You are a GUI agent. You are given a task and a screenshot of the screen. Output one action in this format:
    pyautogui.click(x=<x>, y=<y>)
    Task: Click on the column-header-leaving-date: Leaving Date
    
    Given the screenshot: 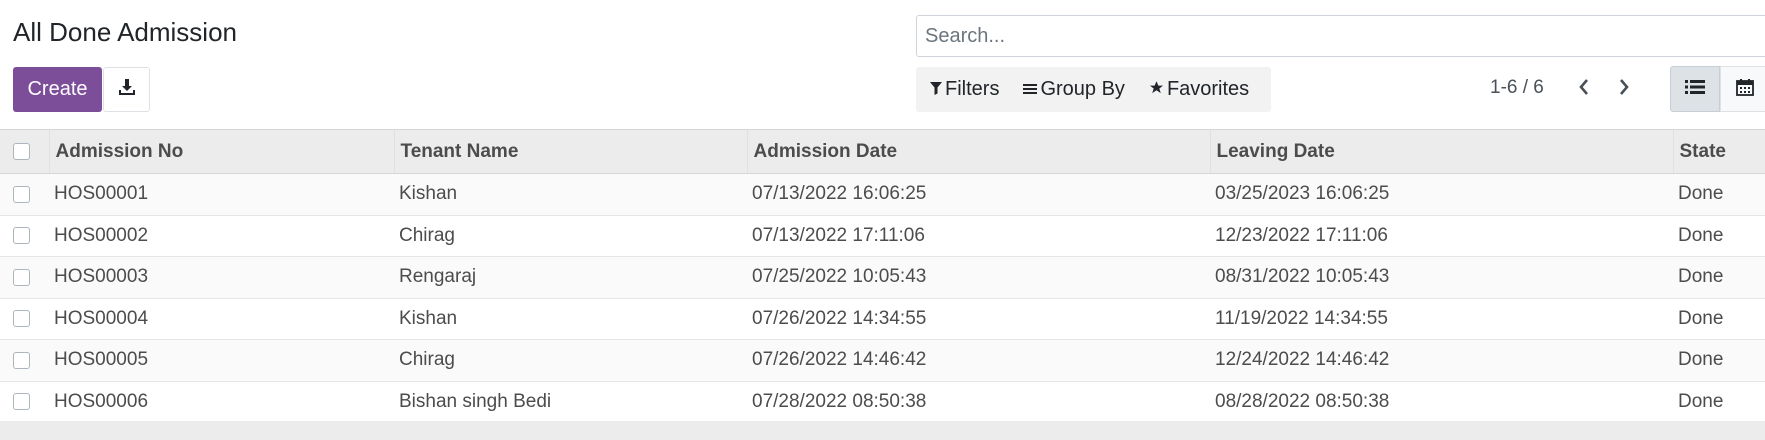 What is the action you would take?
    pyautogui.click(x=1441, y=151)
    